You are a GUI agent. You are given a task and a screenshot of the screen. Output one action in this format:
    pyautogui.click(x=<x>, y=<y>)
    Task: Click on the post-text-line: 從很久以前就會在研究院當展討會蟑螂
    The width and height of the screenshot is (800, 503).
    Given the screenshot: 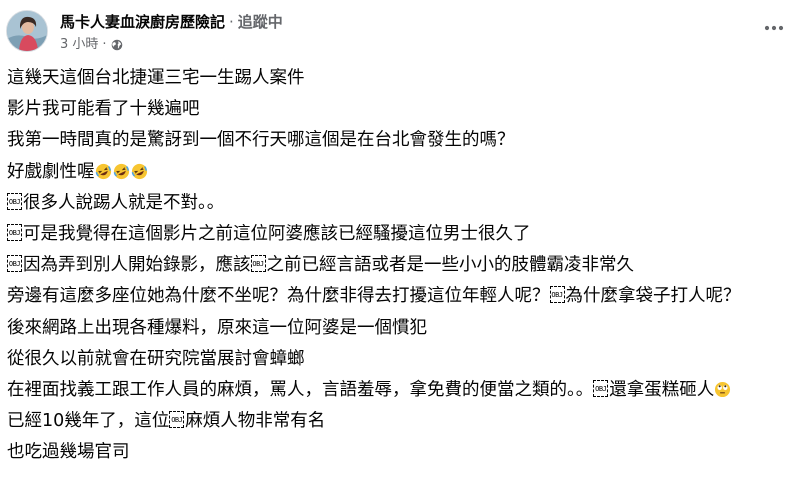 What is the action you would take?
    pyautogui.click(x=400, y=359)
    